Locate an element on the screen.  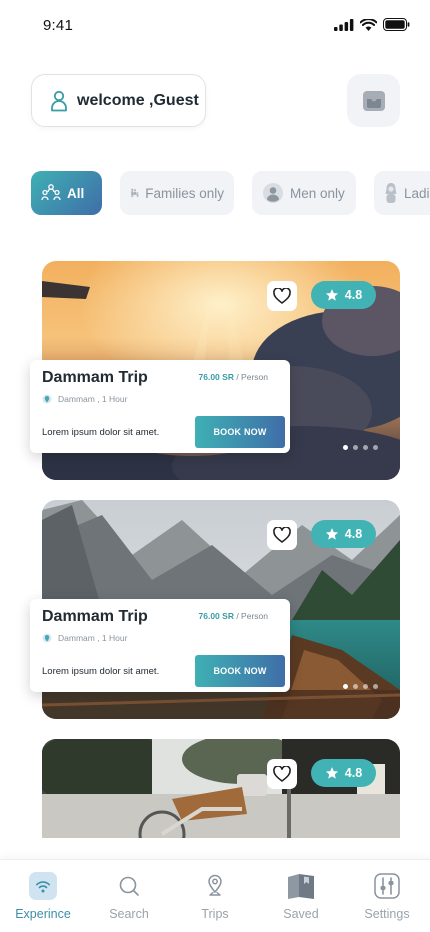
filter-chip-label: All is located at coordinates (76, 193).